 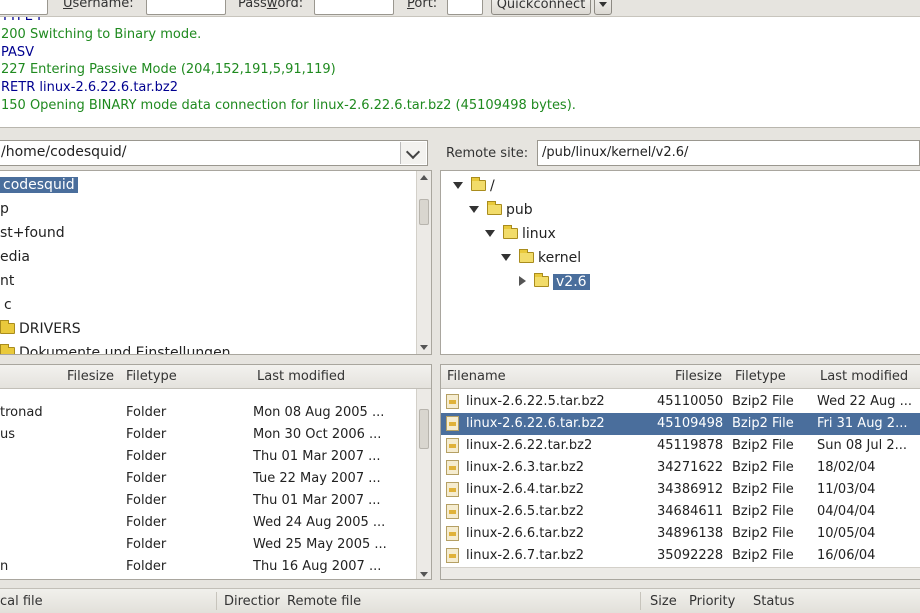 I want to click on cell-modified: 04/04/04, so click(x=846, y=511).